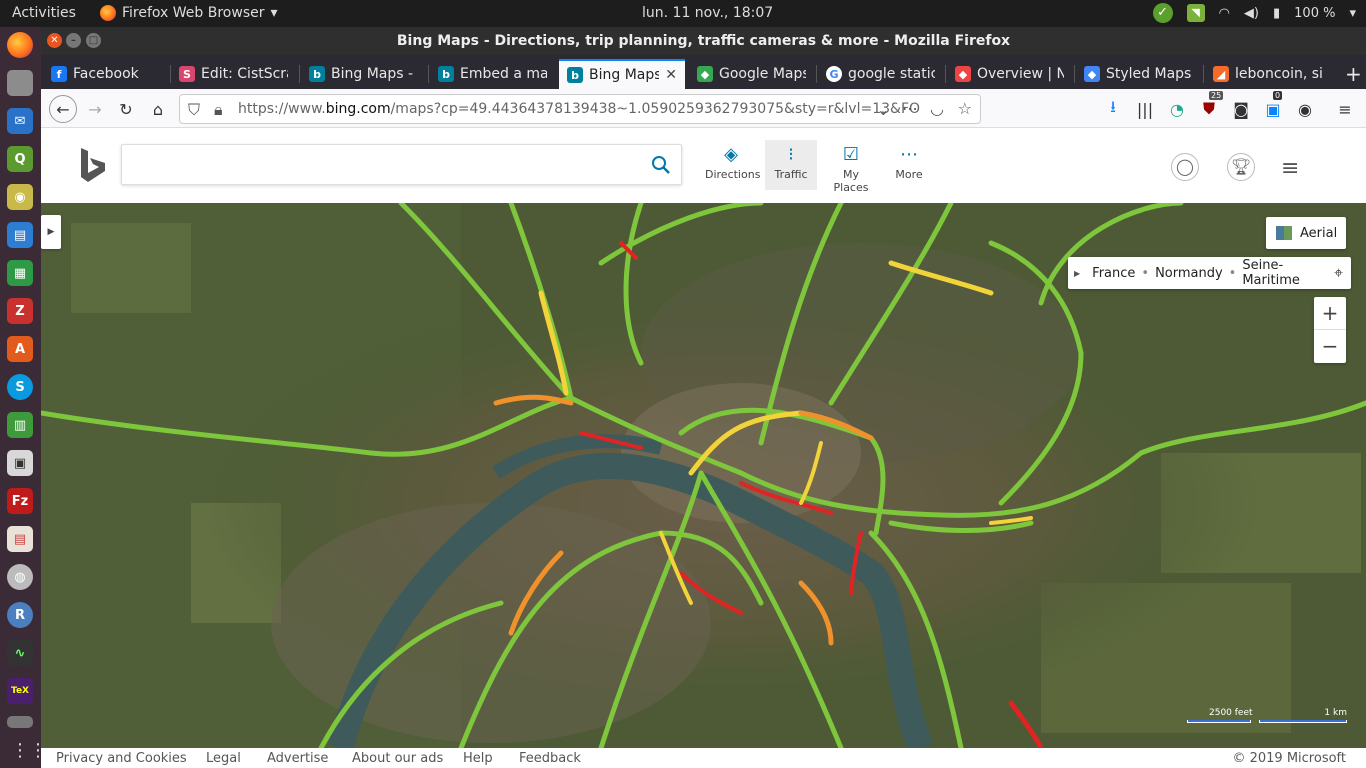 The image size is (1366, 768). I want to click on privacy-link: Privacy and Cookies, so click(121, 758).